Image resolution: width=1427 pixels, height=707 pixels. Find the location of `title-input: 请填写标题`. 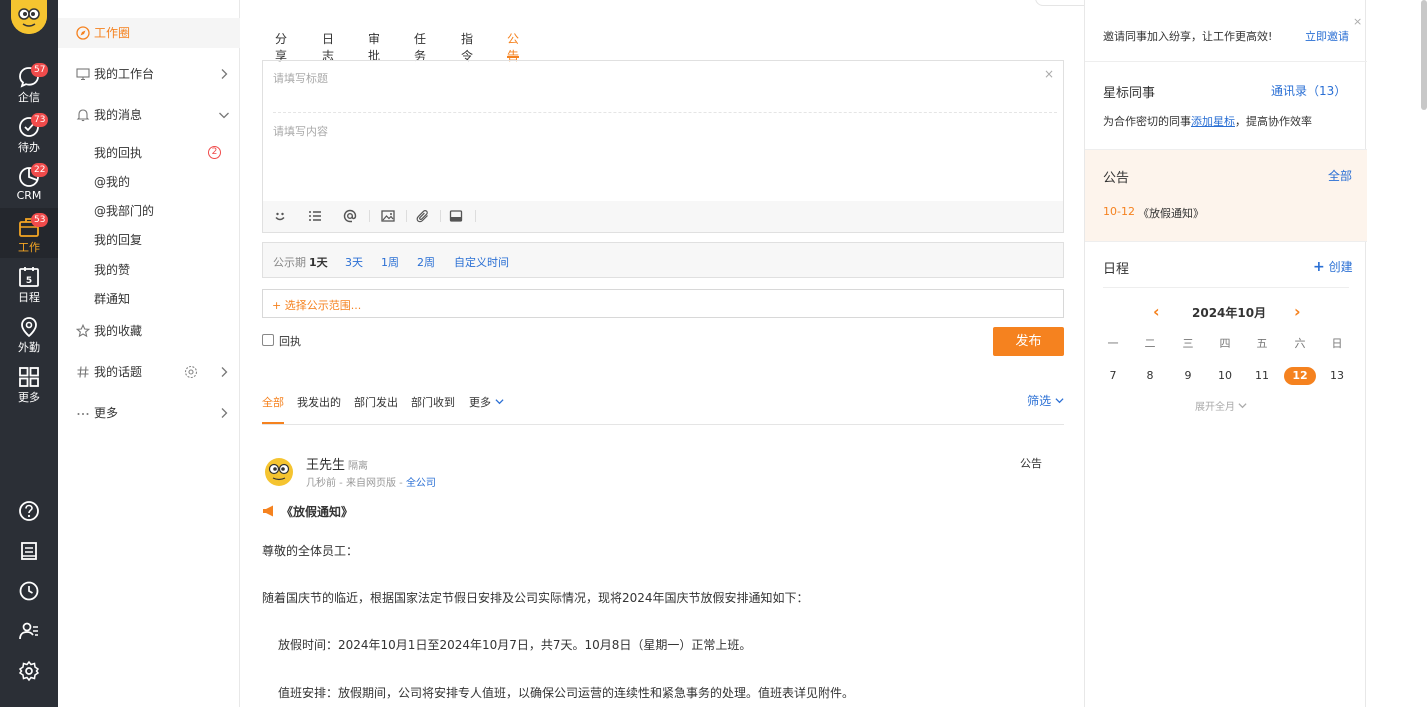

title-input: 请填写标题 is located at coordinates (300, 78).